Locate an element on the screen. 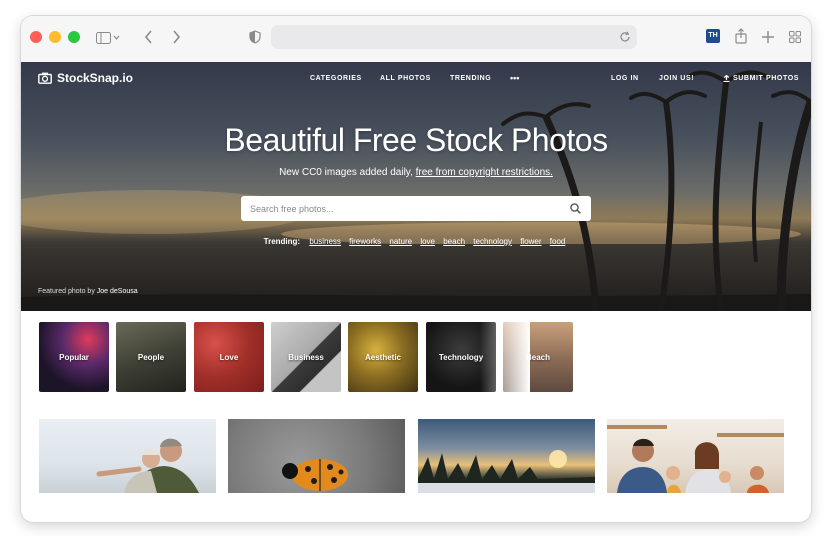  trending-tag: flower is located at coordinates (530, 241).